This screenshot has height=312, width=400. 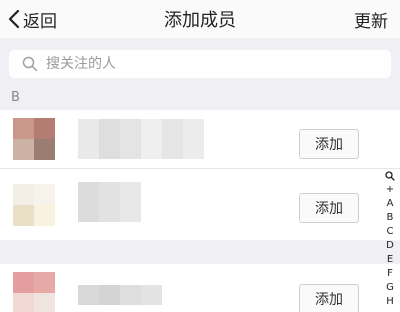 I want to click on index-letter-b: B, so click(x=390, y=218).